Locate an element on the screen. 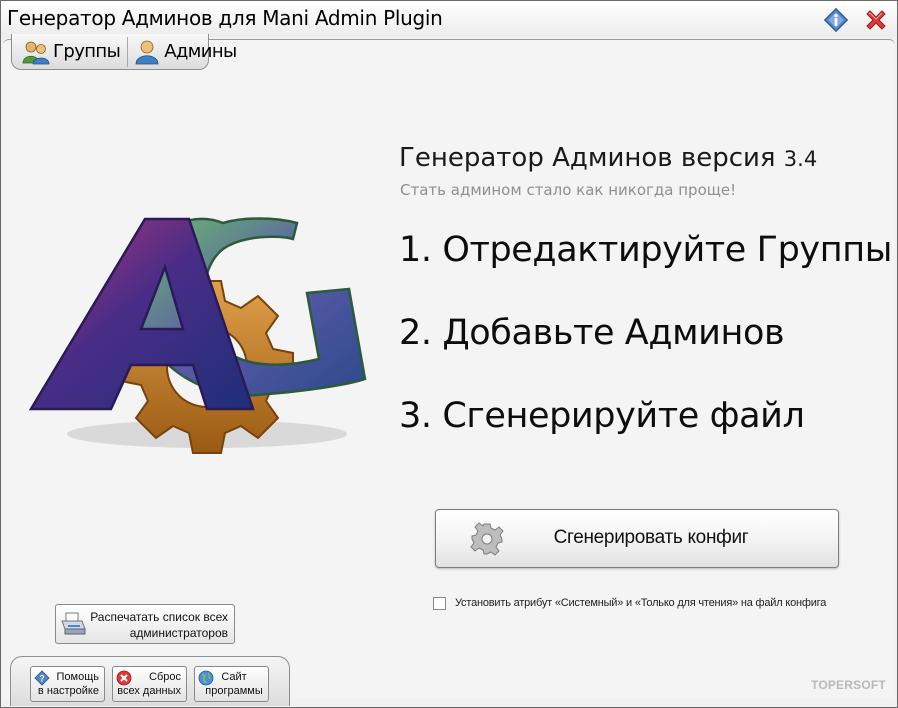 The width and height of the screenshot is (898, 708). window-title: Генератор Админов для Mani Admin Plugin is located at coordinates (225, 18).